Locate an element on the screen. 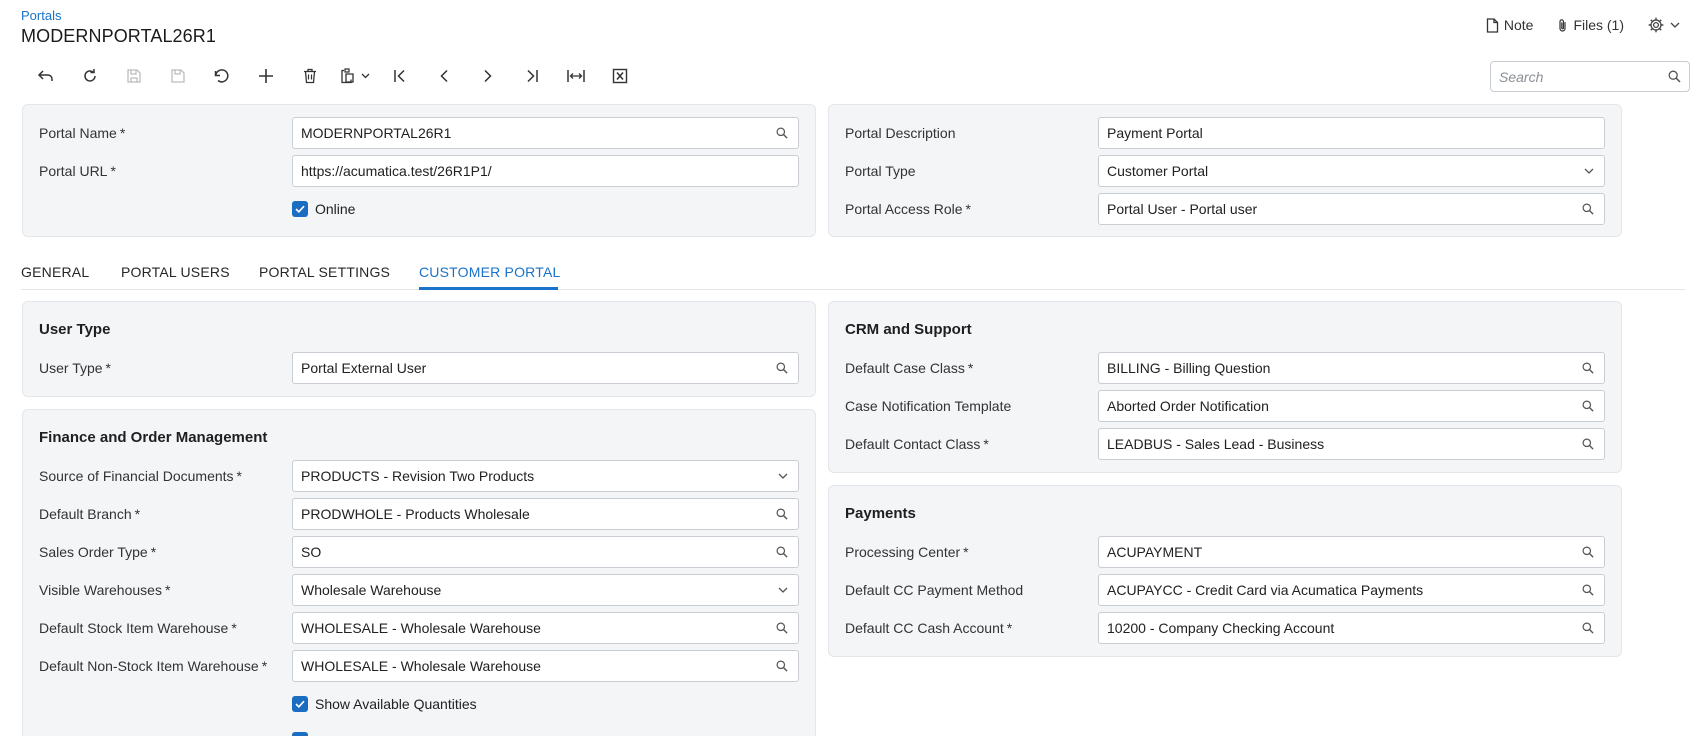 This screenshot has width=1702, height=736. previous-record-button is located at coordinates (444, 76).